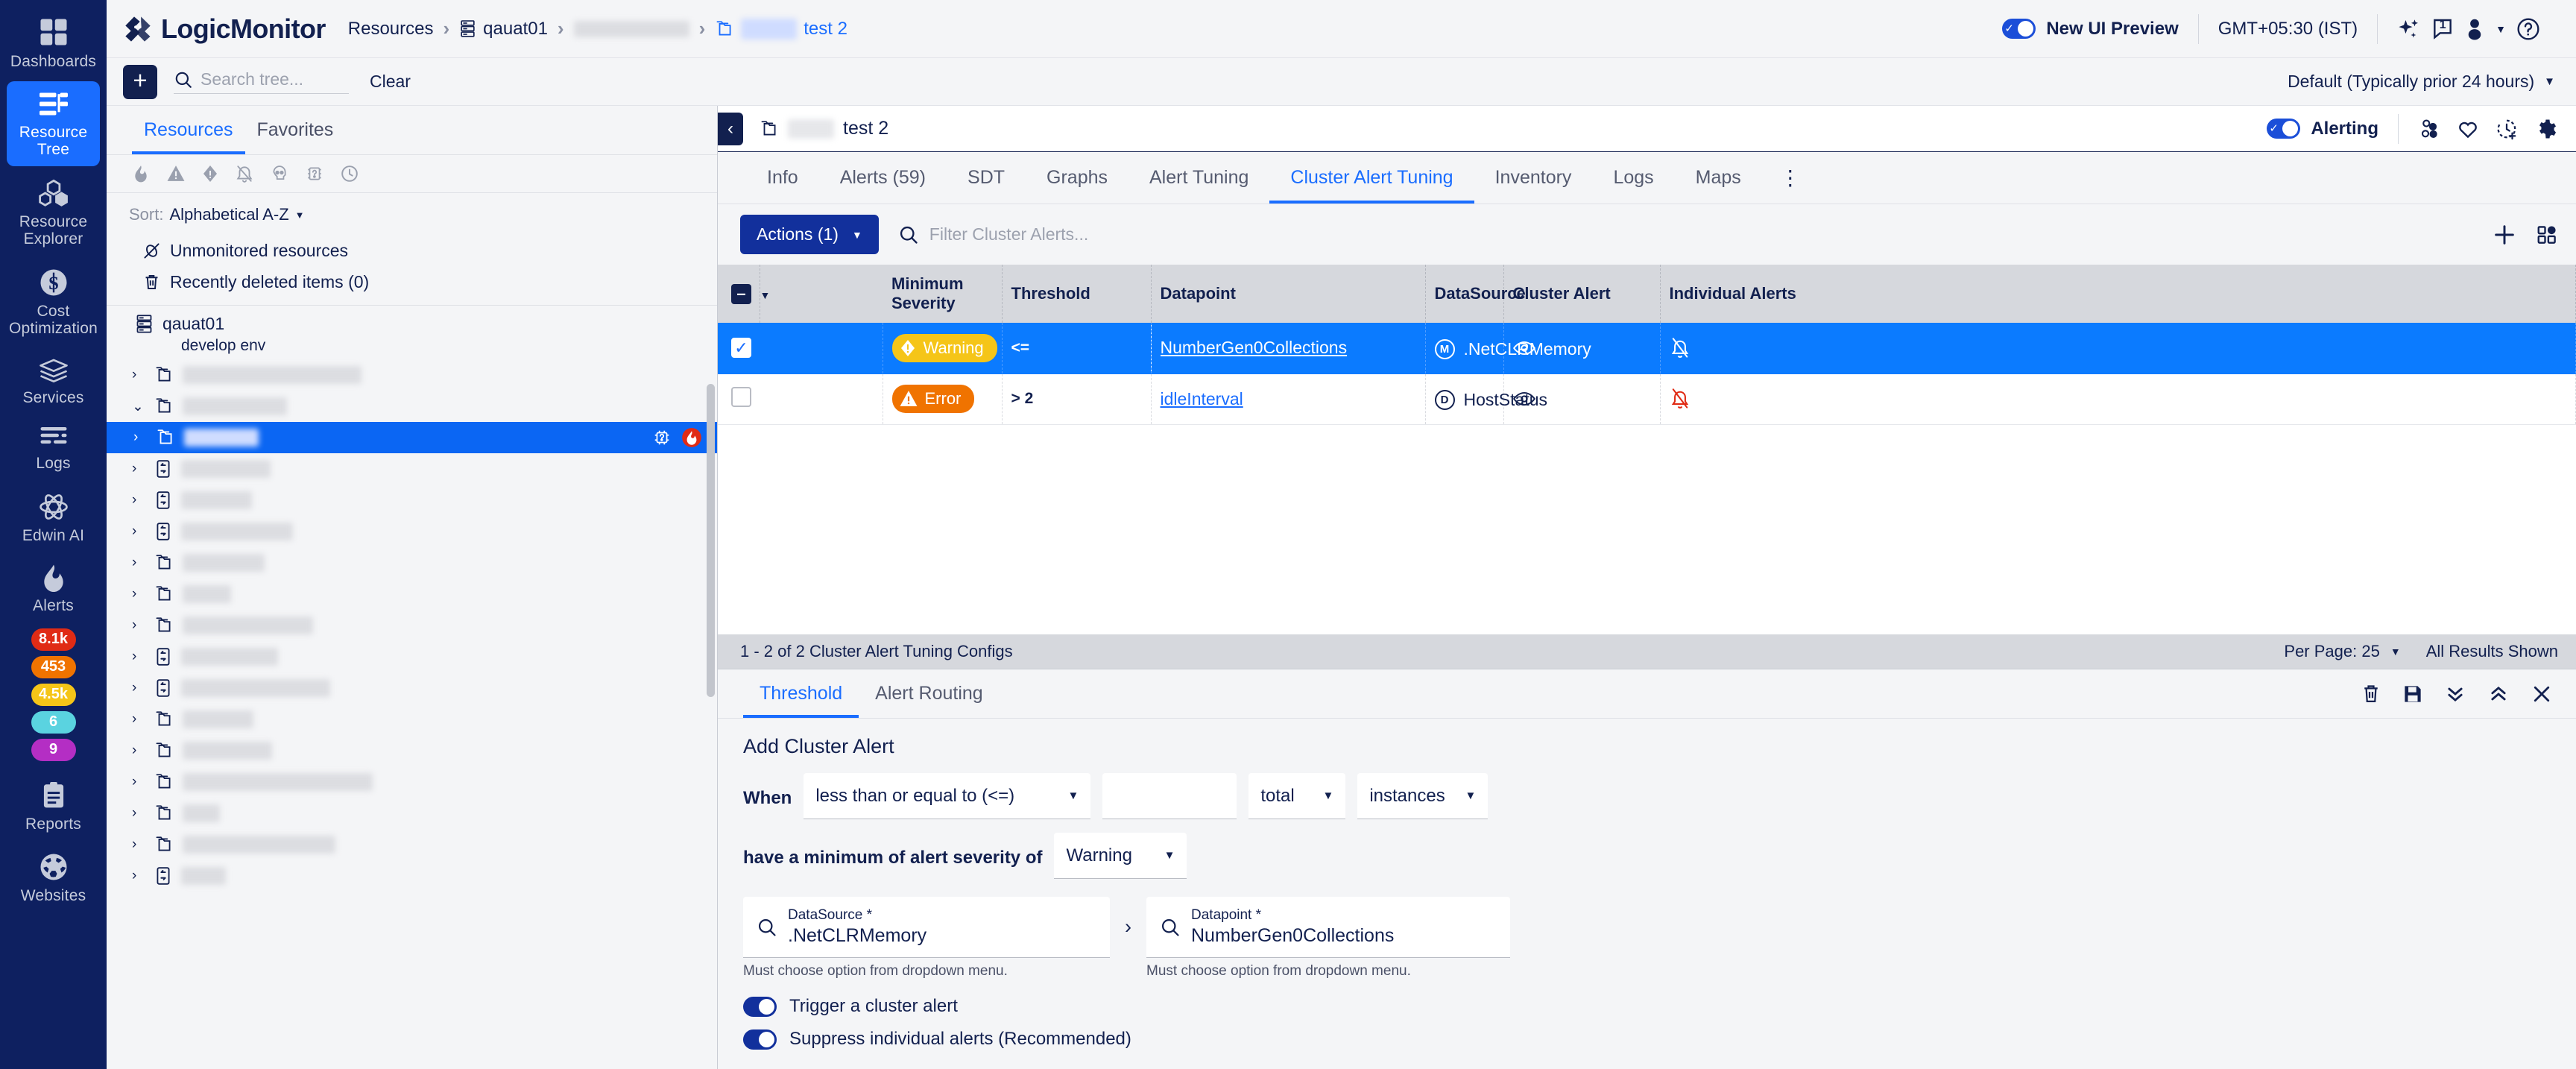  I want to click on alerting-toggle-group: ✓ Alerting, so click(2322, 129).